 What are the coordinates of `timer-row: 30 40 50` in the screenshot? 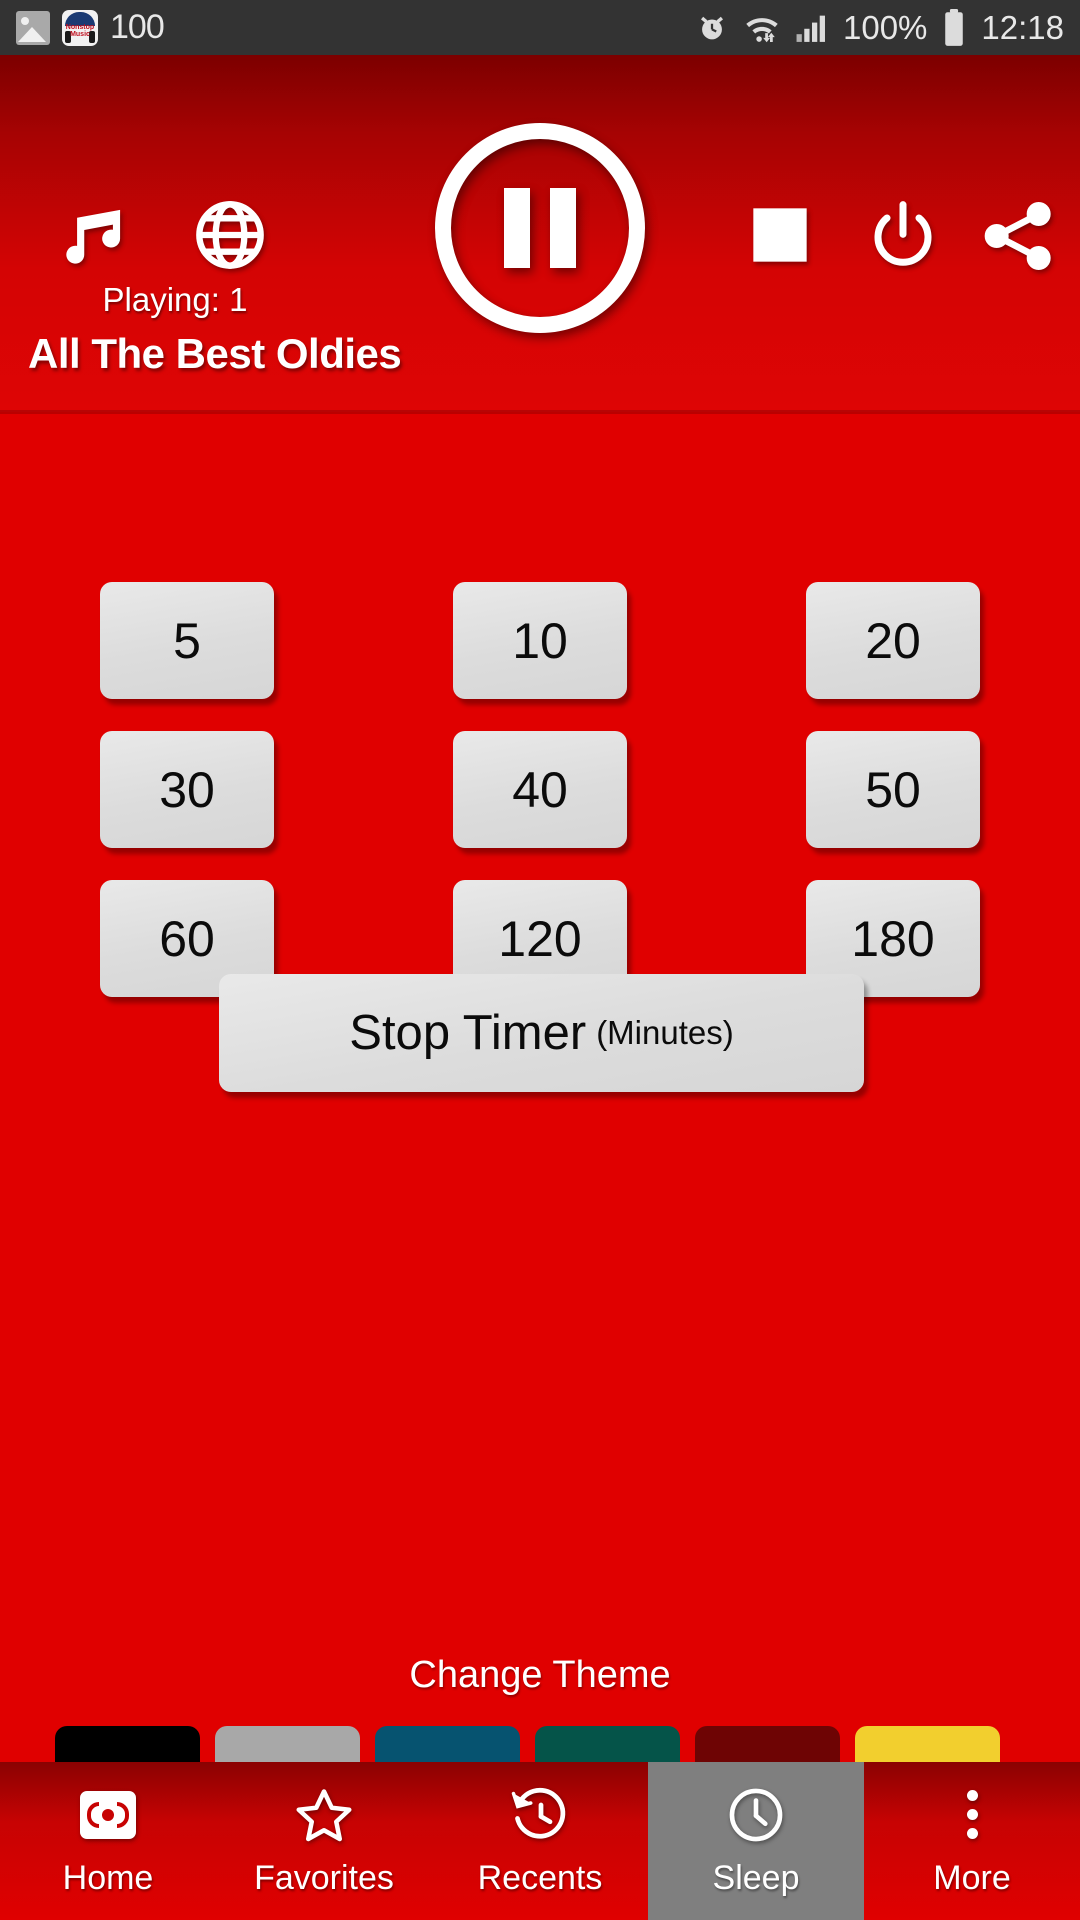 It's located at (540, 789).